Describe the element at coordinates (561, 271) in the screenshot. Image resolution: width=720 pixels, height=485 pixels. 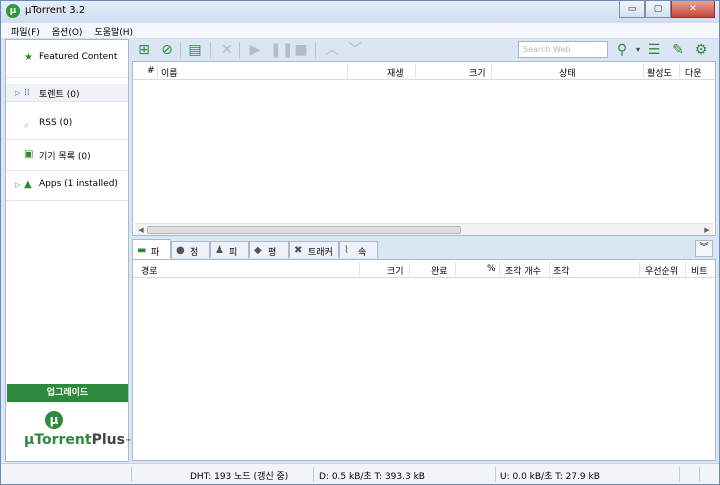
I see `col-pieces: 조각` at that location.